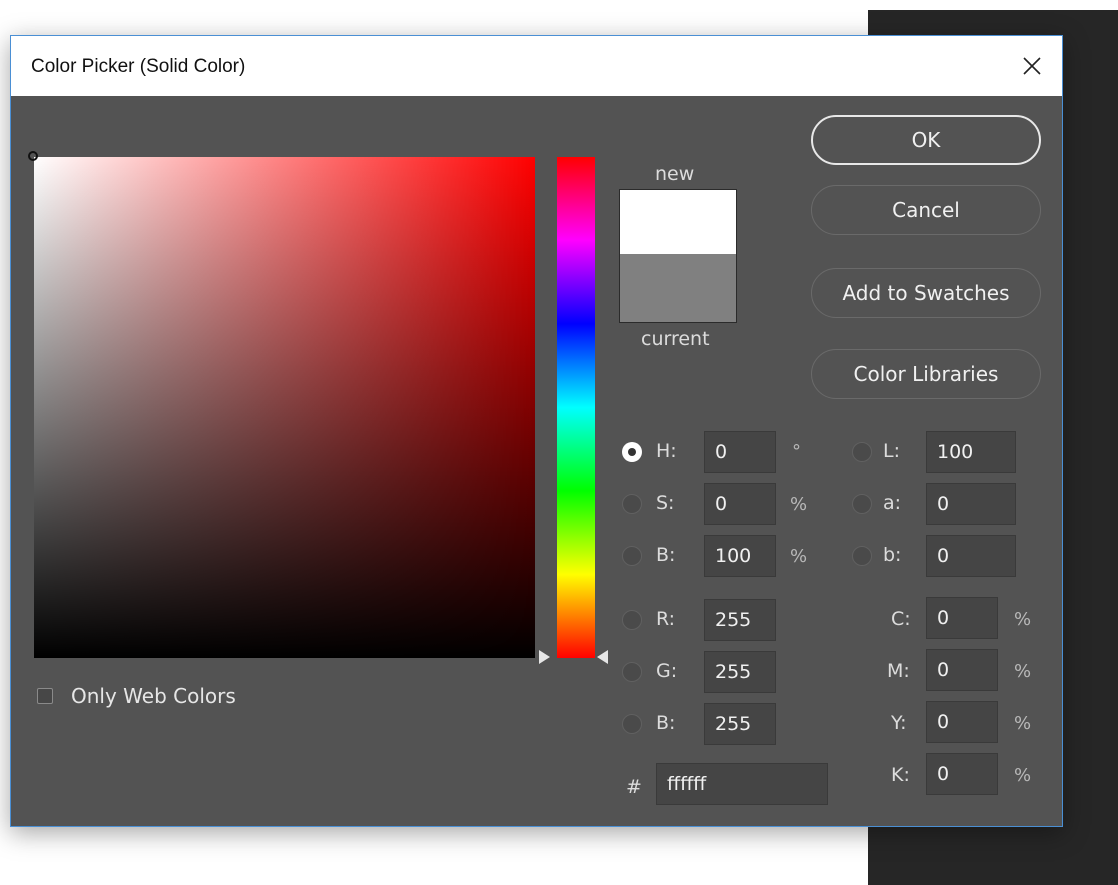  What do you see at coordinates (666, 451) in the screenshot?
I see `h-label: H:` at bounding box center [666, 451].